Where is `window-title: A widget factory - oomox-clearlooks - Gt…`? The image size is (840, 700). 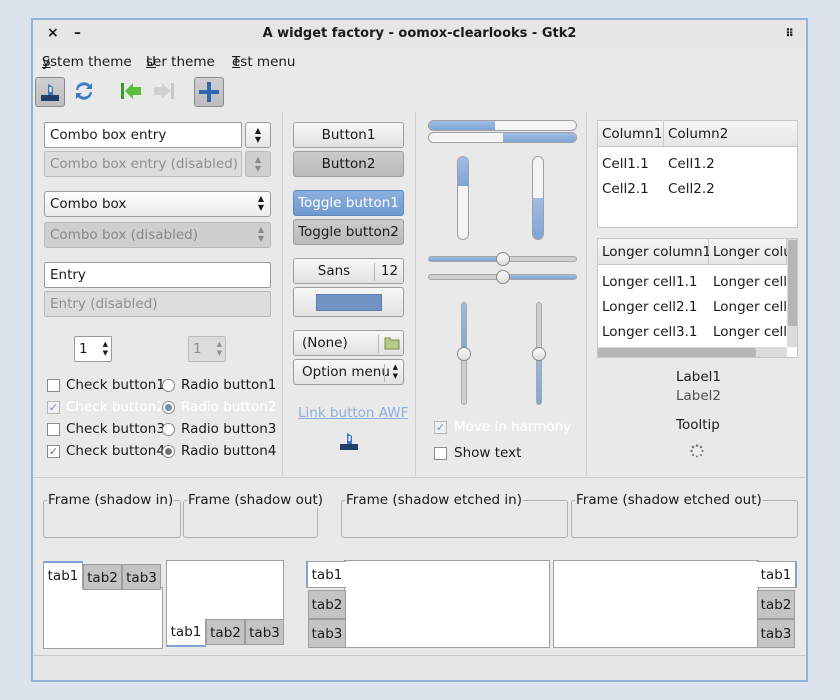
window-title: A widget factory - oomox-clearlooks - Gt… is located at coordinates (419, 33).